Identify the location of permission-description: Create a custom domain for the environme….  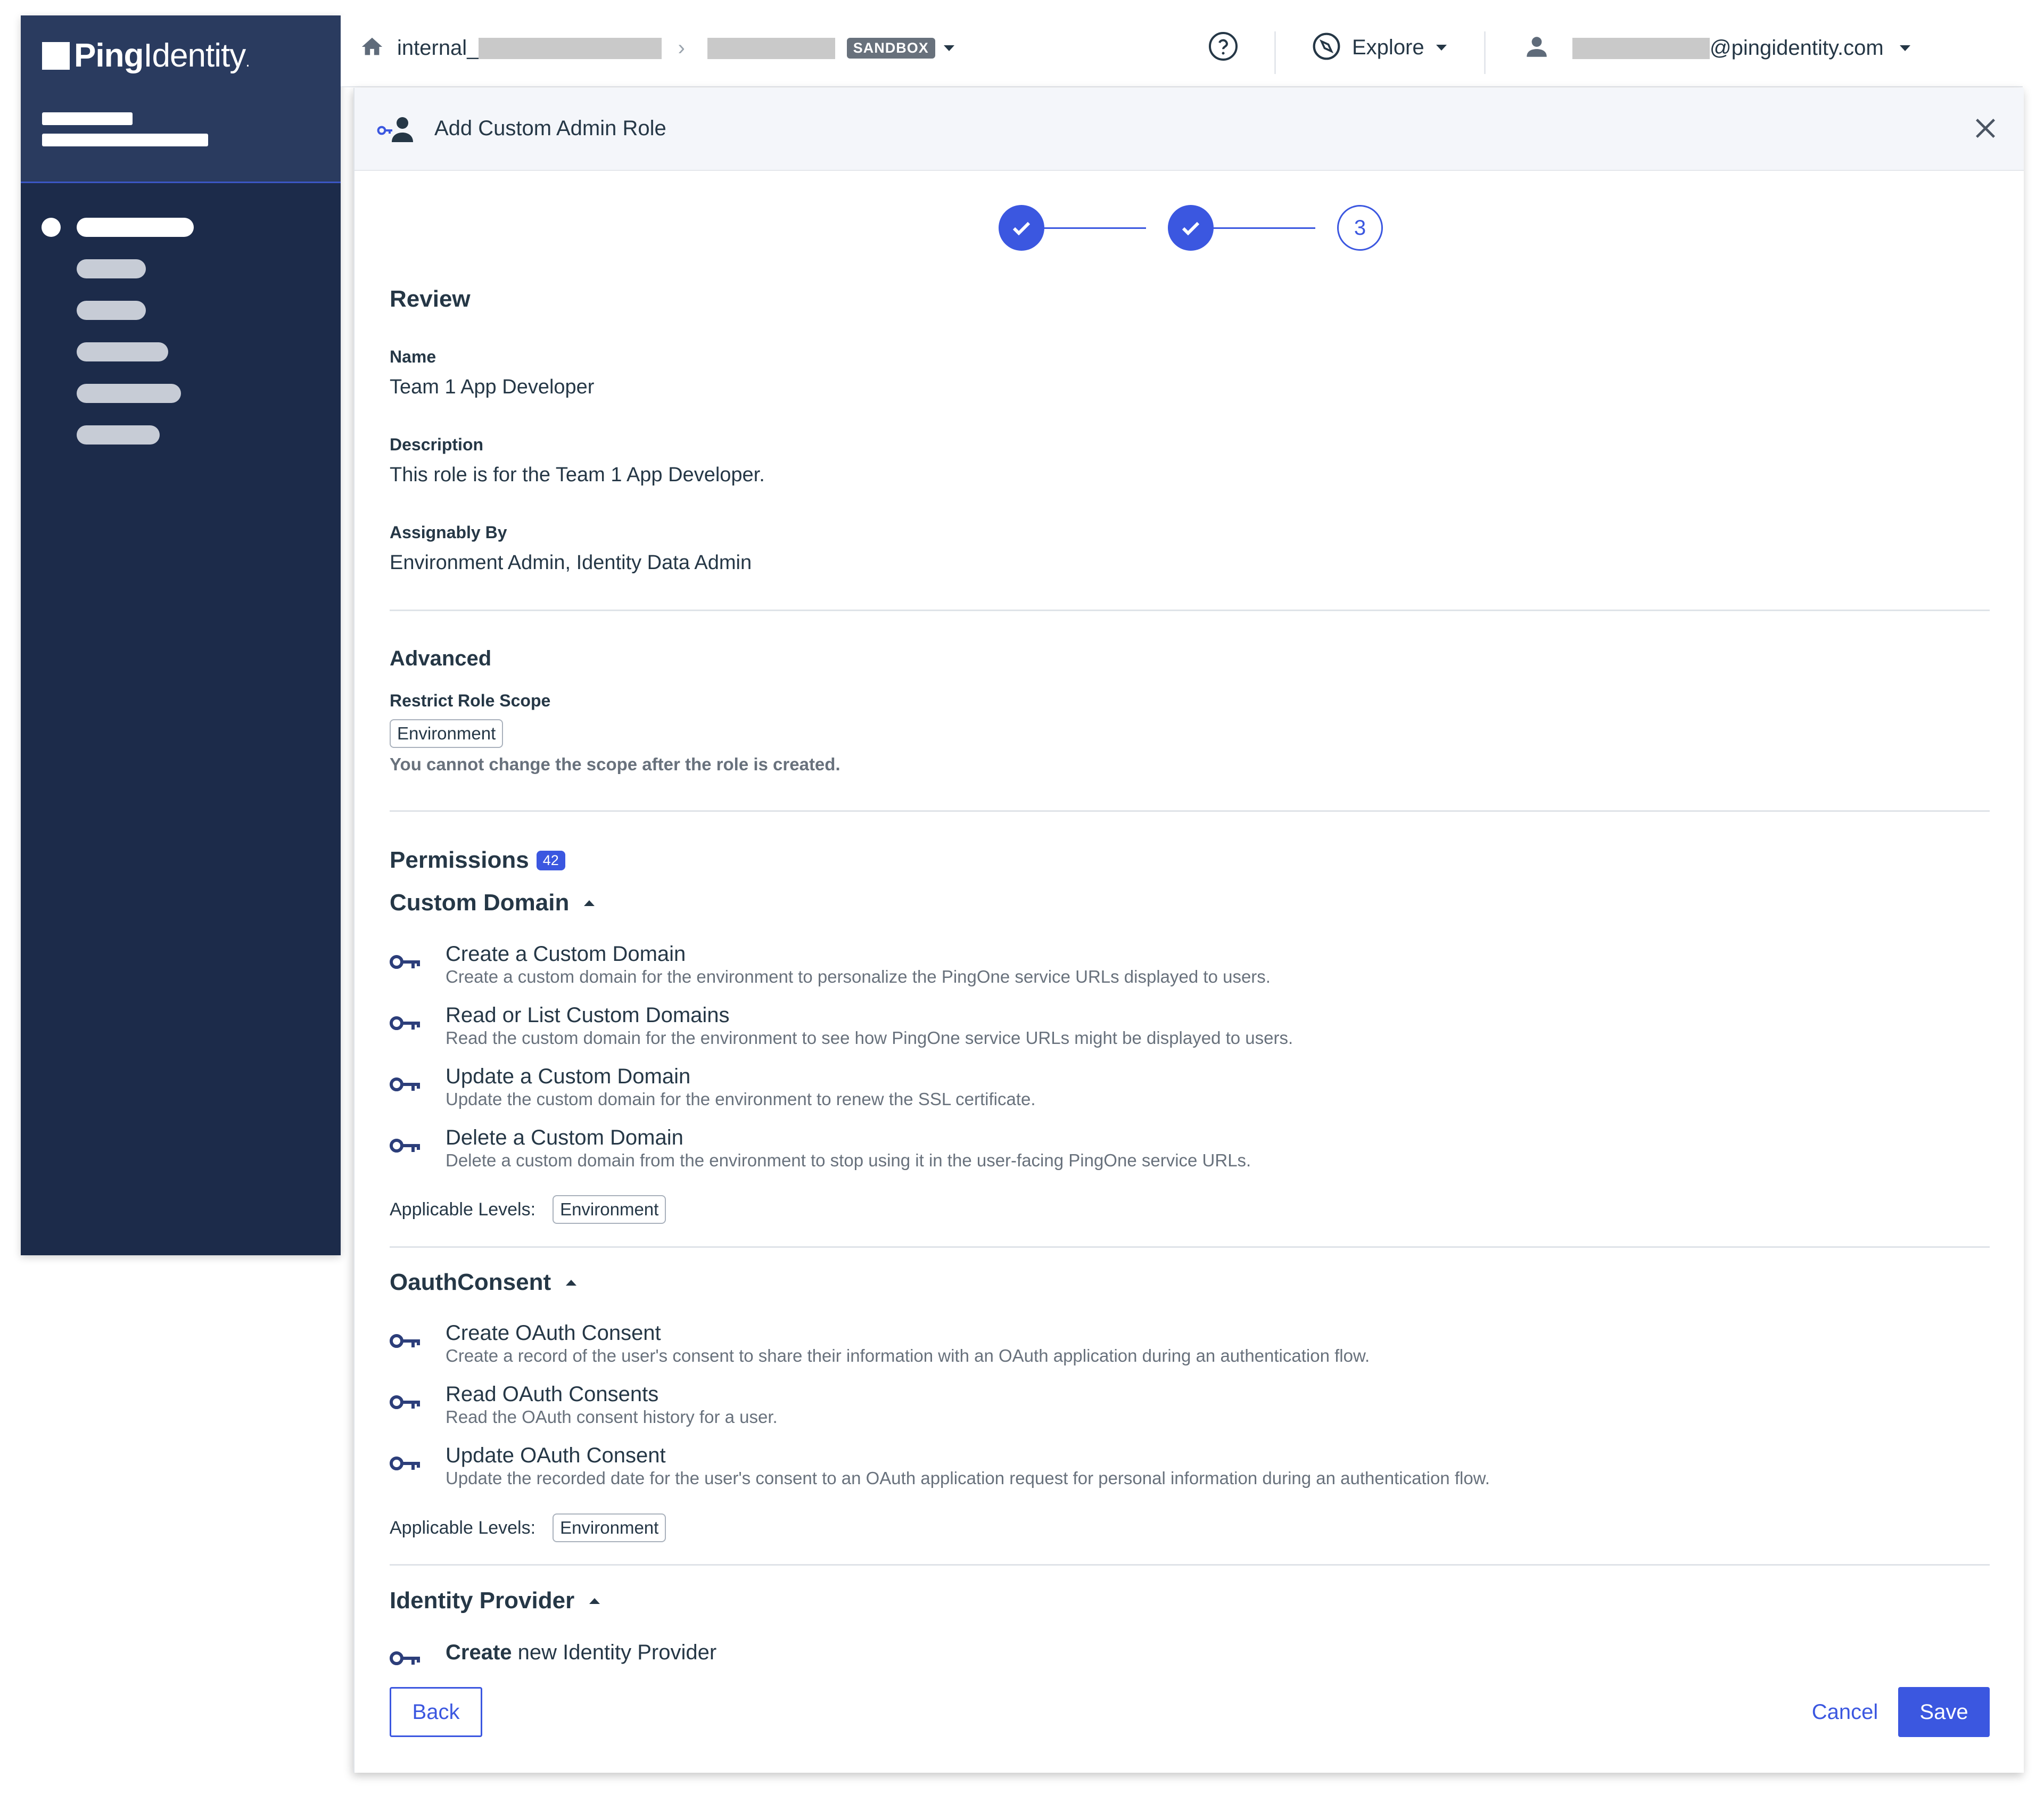
(858, 976).